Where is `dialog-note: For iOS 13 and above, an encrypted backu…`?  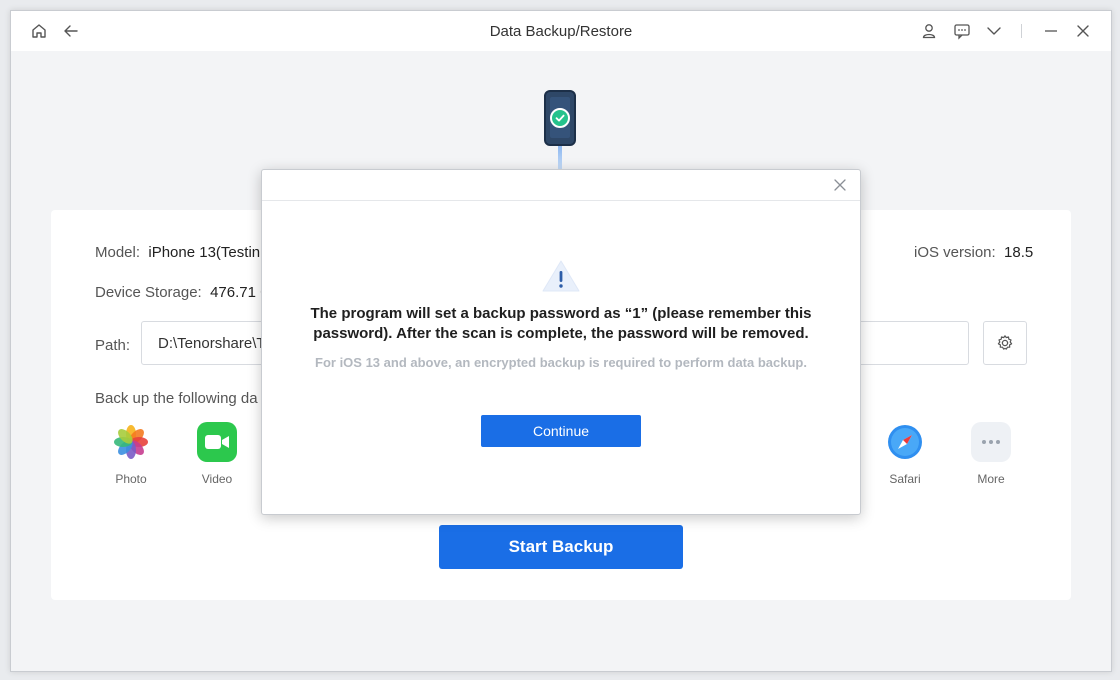 dialog-note: For iOS 13 and above, an encrypted backu… is located at coordinates (561, 362).